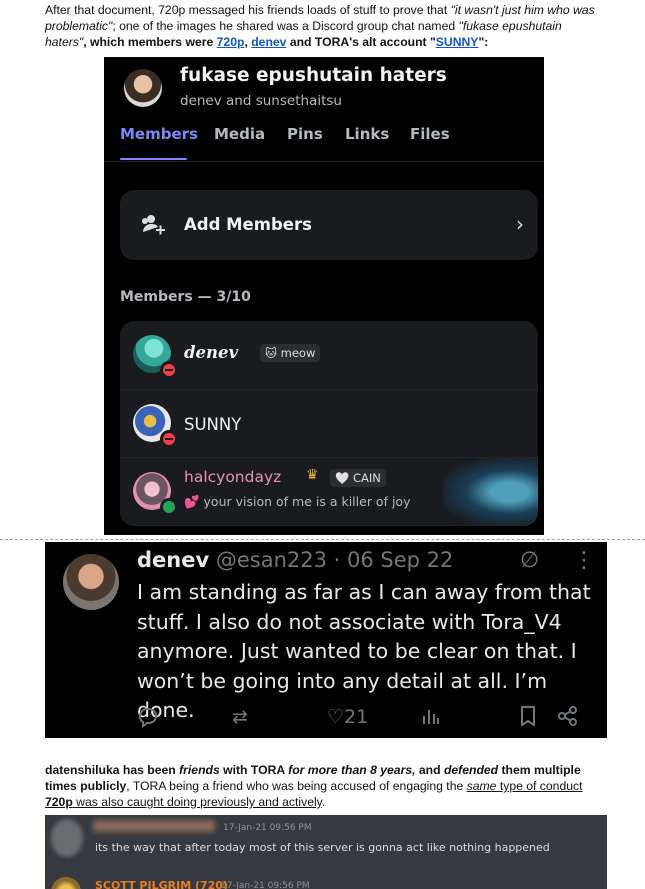 The image size is (645, 889). I want to click on server-tag: 🤍 CAIN, so click(358, 478).